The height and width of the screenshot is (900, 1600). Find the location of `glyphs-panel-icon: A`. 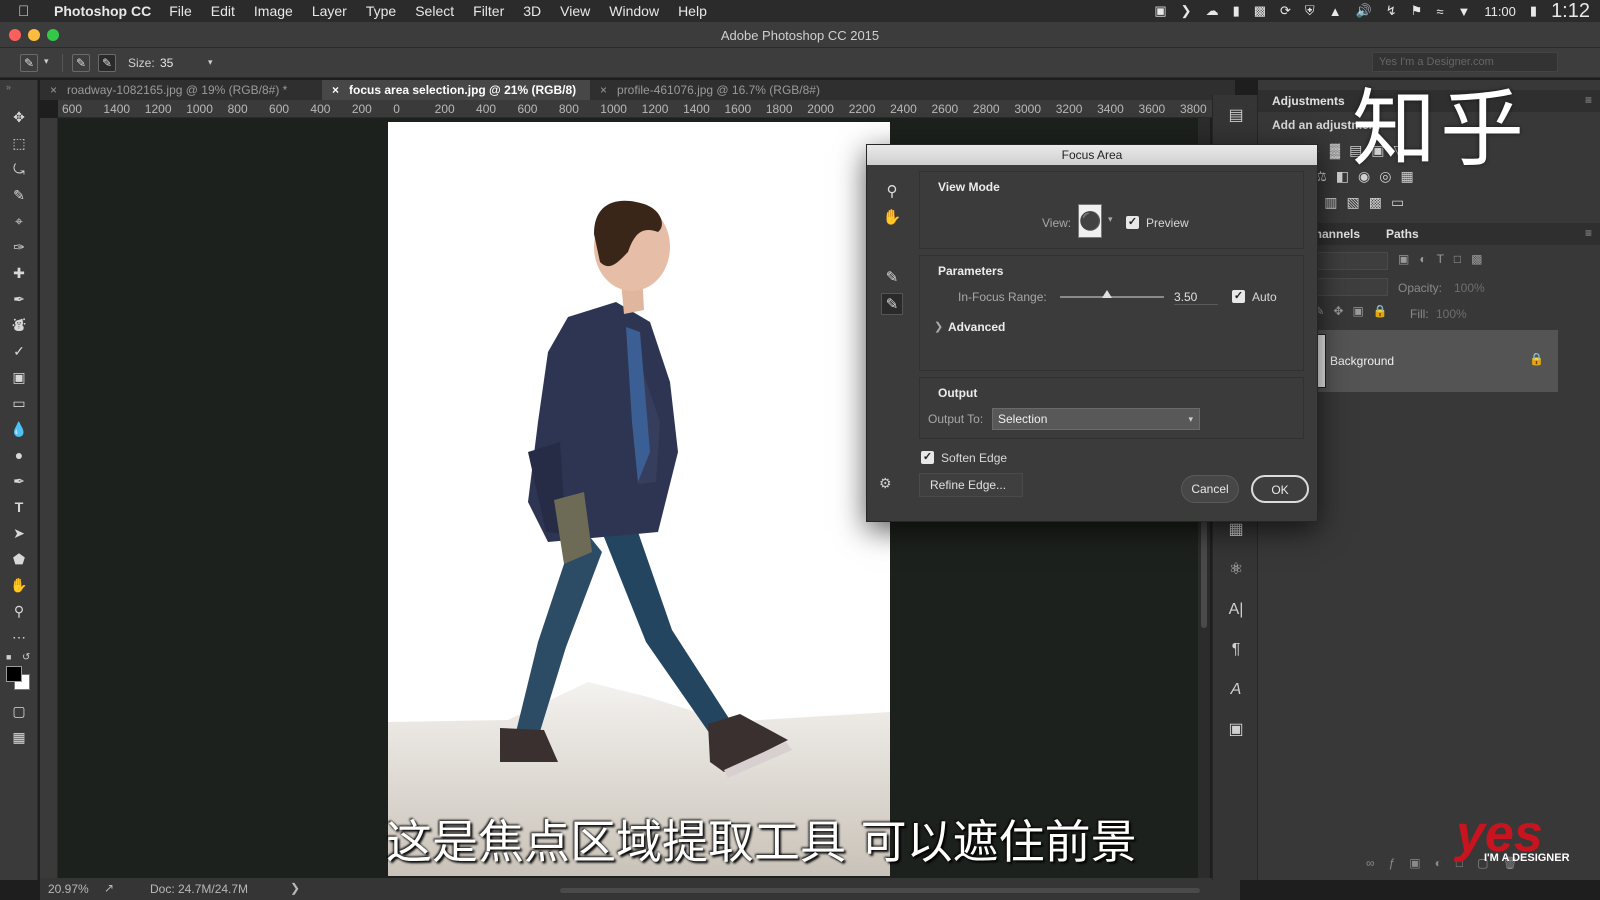

glyphs-panel-icon: A is located at coordinates (1236, 690).